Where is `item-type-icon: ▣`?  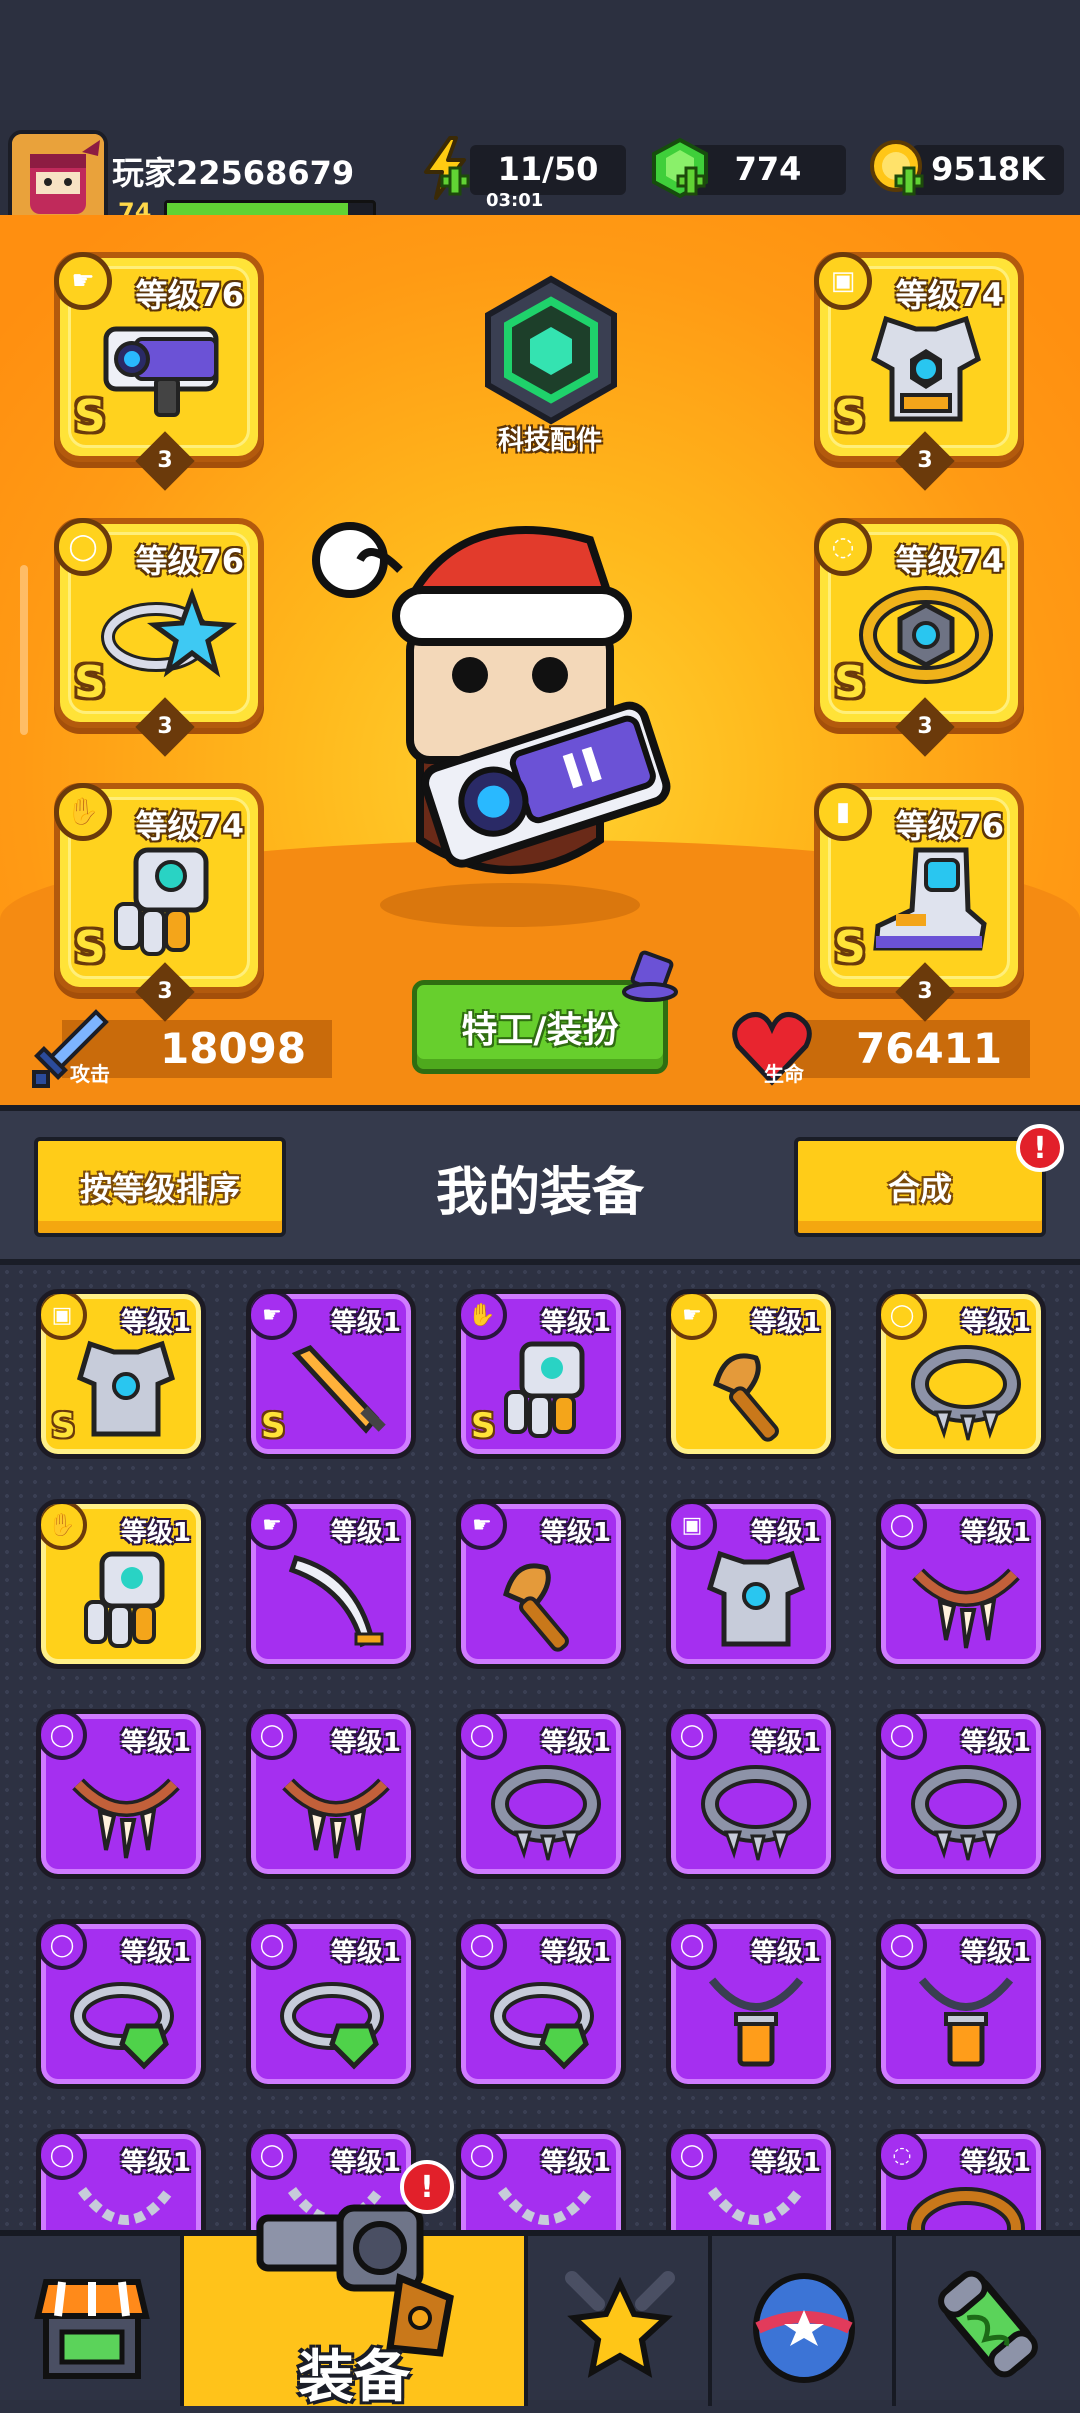
item-type-icon: ▣ is located at coordinates (694, 1527).